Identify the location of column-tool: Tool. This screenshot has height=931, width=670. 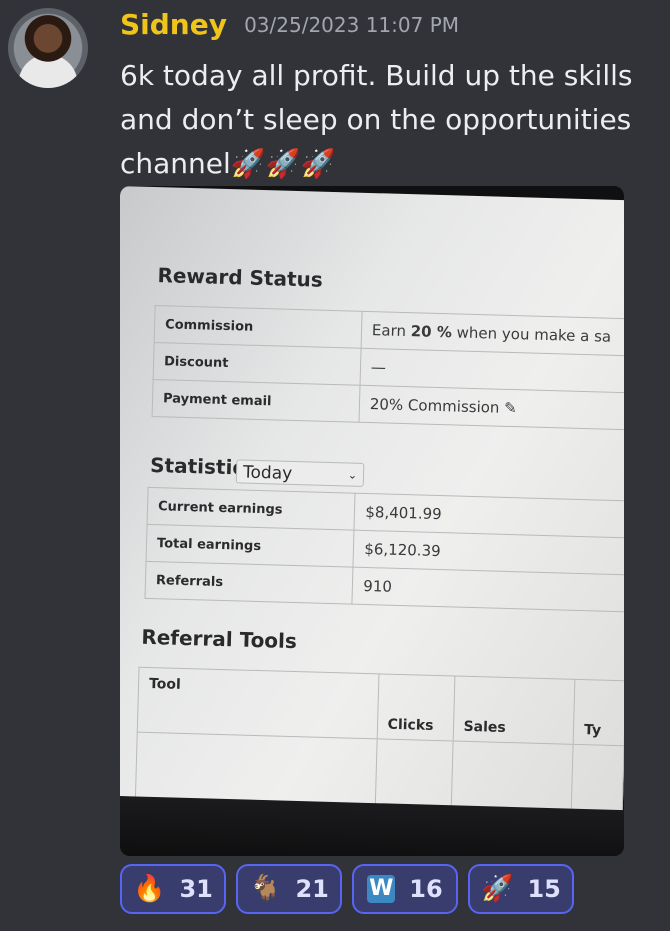
(258, 703).